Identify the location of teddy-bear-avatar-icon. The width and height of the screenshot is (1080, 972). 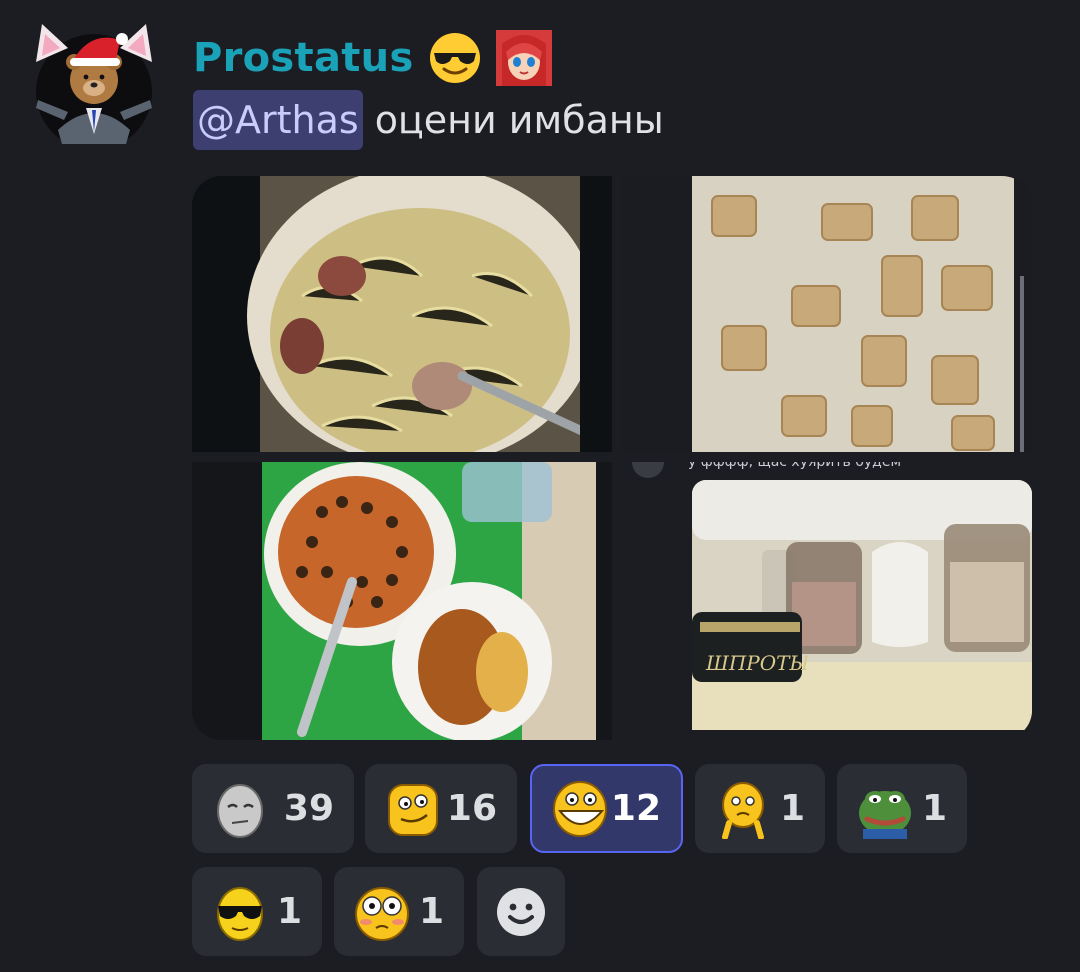
(94, 84).